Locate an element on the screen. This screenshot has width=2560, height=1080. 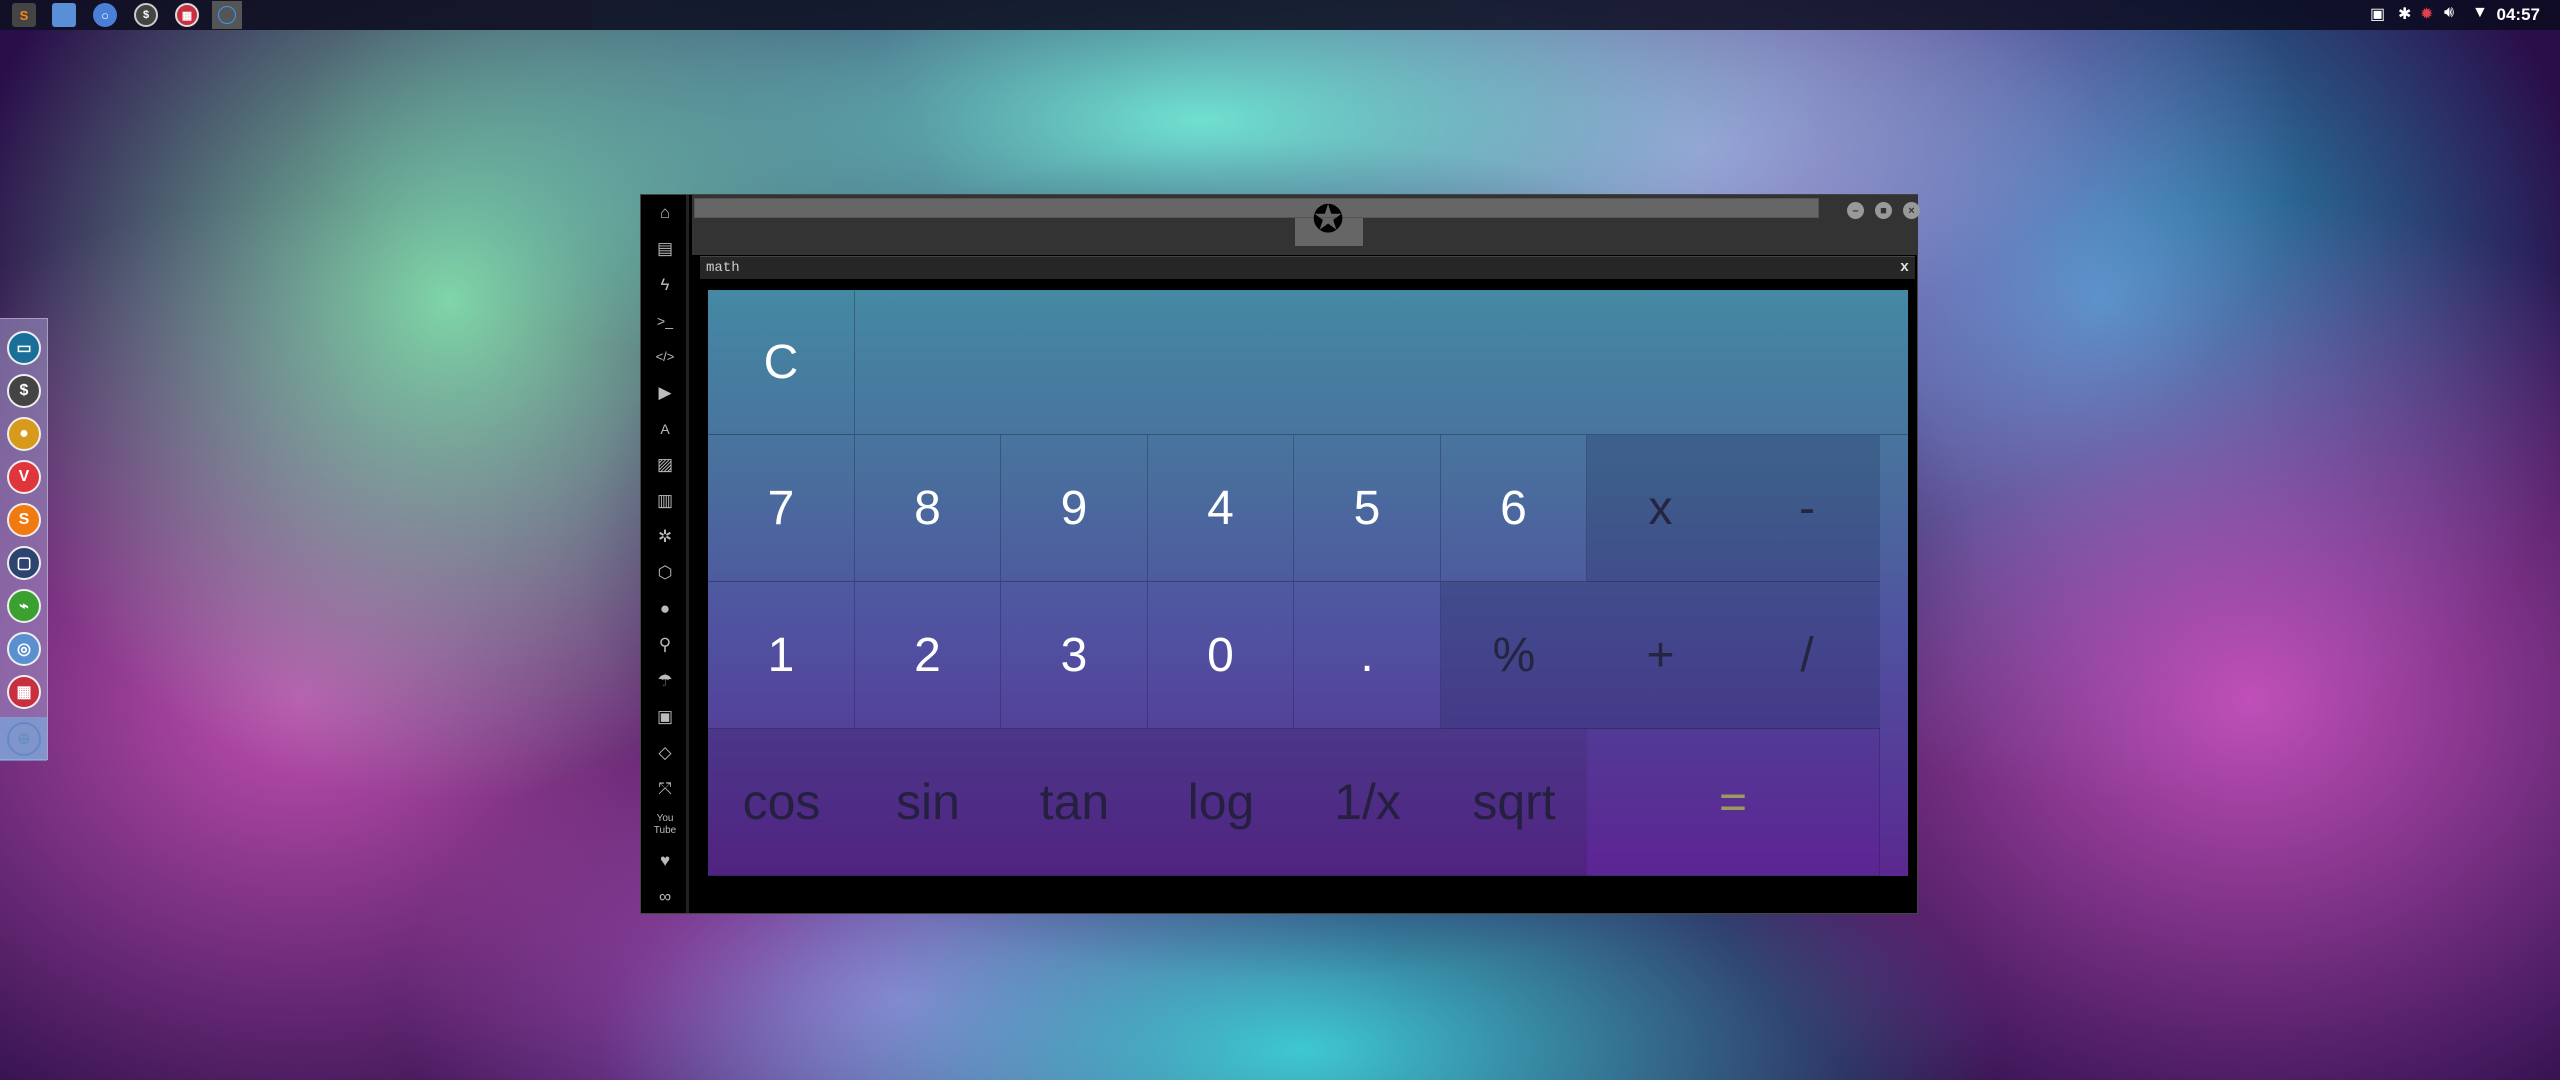
sqrt-button: sqrt is located at coordinates (1514, 802).